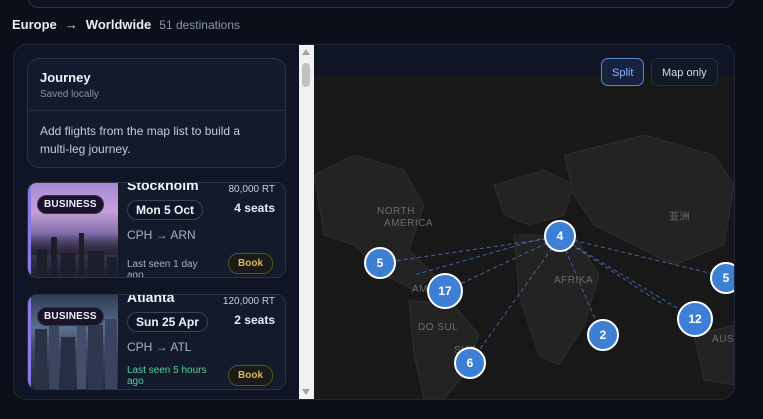 This screenshot has width=763, height=419. I want to click on map-cluster: 4, so click(560, 236).